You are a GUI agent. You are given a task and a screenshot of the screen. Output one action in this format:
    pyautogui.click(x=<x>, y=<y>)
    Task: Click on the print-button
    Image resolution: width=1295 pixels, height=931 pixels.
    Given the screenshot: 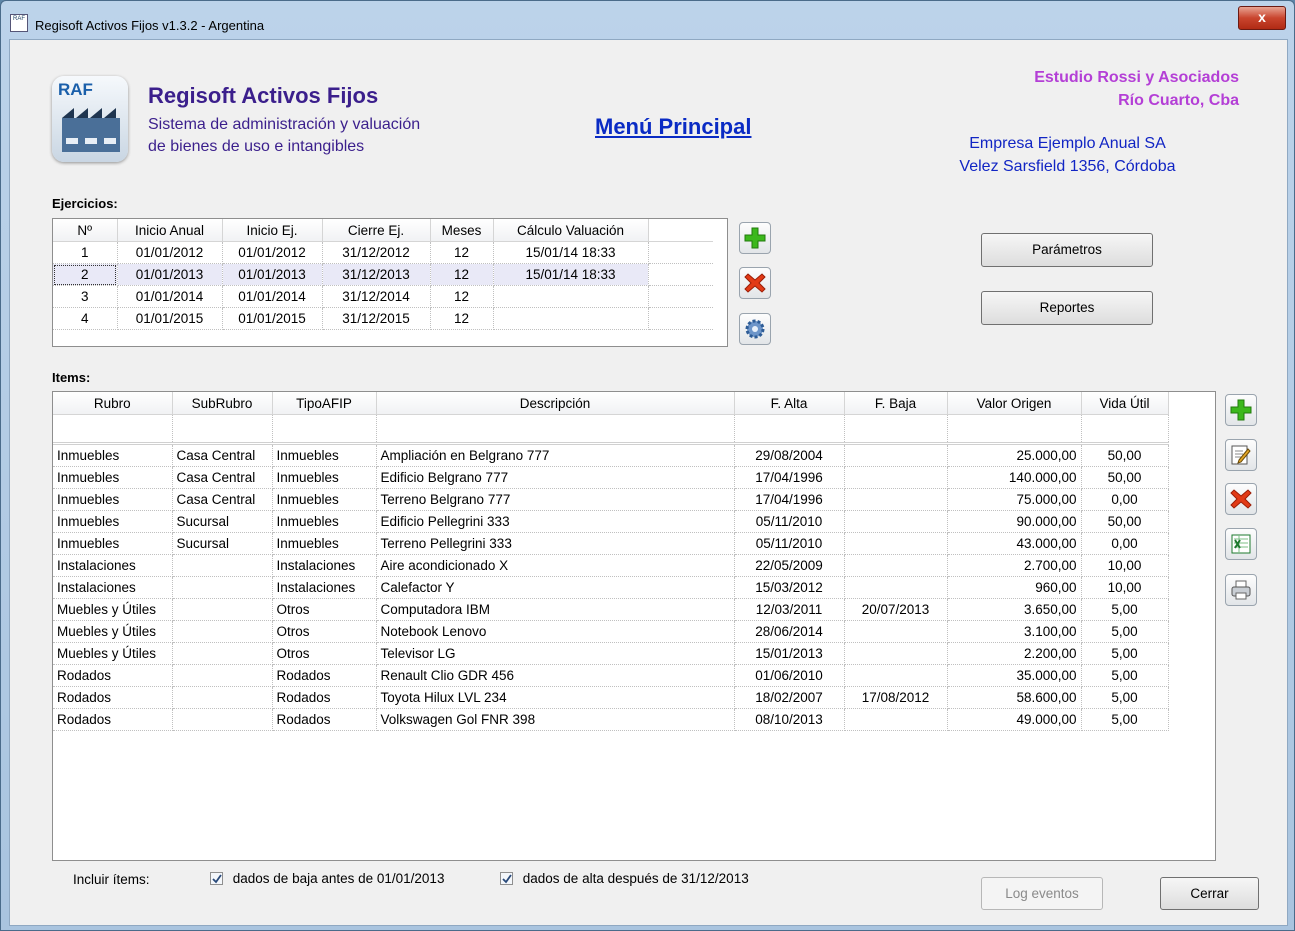 What is the action you would take?
    pyautogui.click(x=1241, y=590)
    